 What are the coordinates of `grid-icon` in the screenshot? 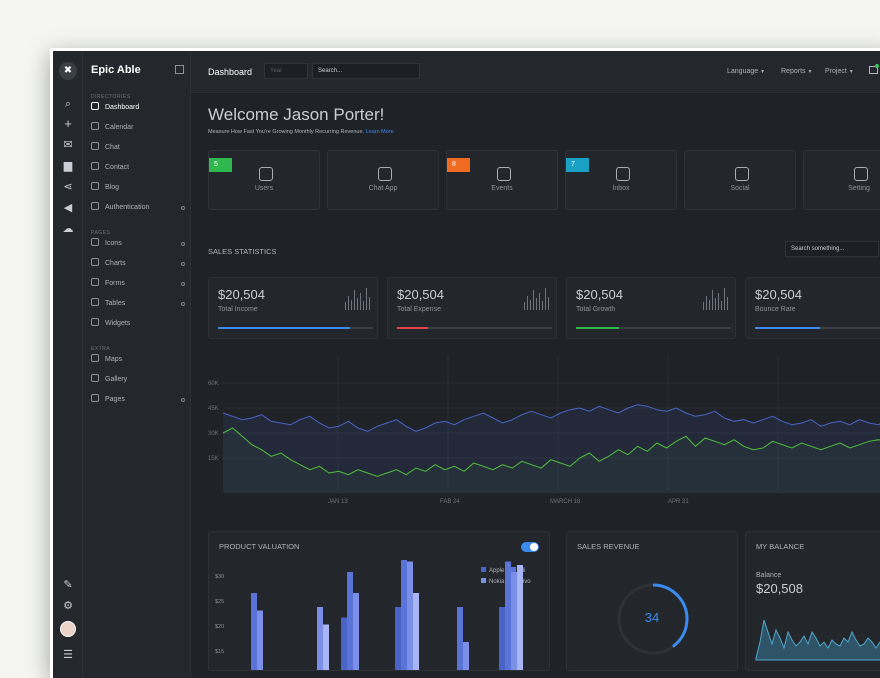 It's located at (179, 69).